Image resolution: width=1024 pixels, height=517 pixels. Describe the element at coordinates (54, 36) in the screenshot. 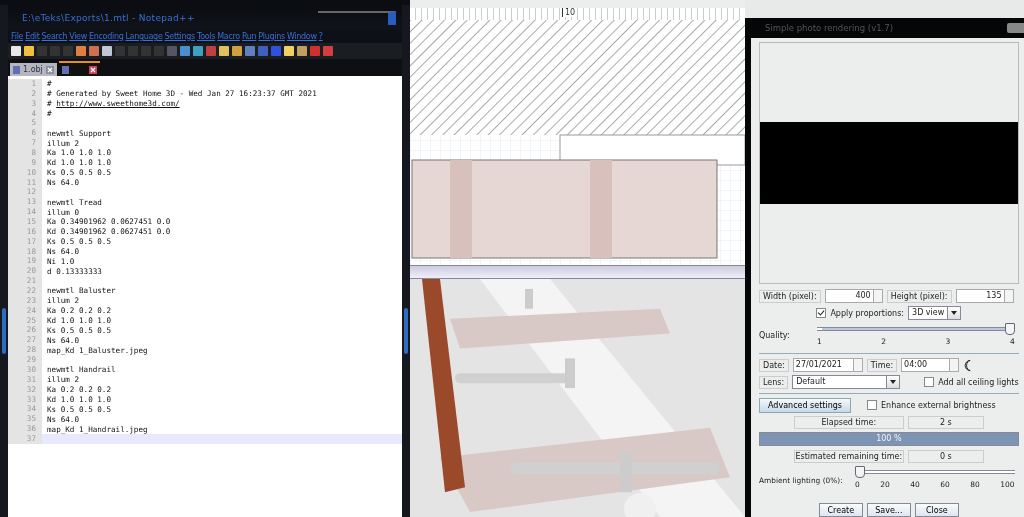

I see `menu-item: Search` at that location.